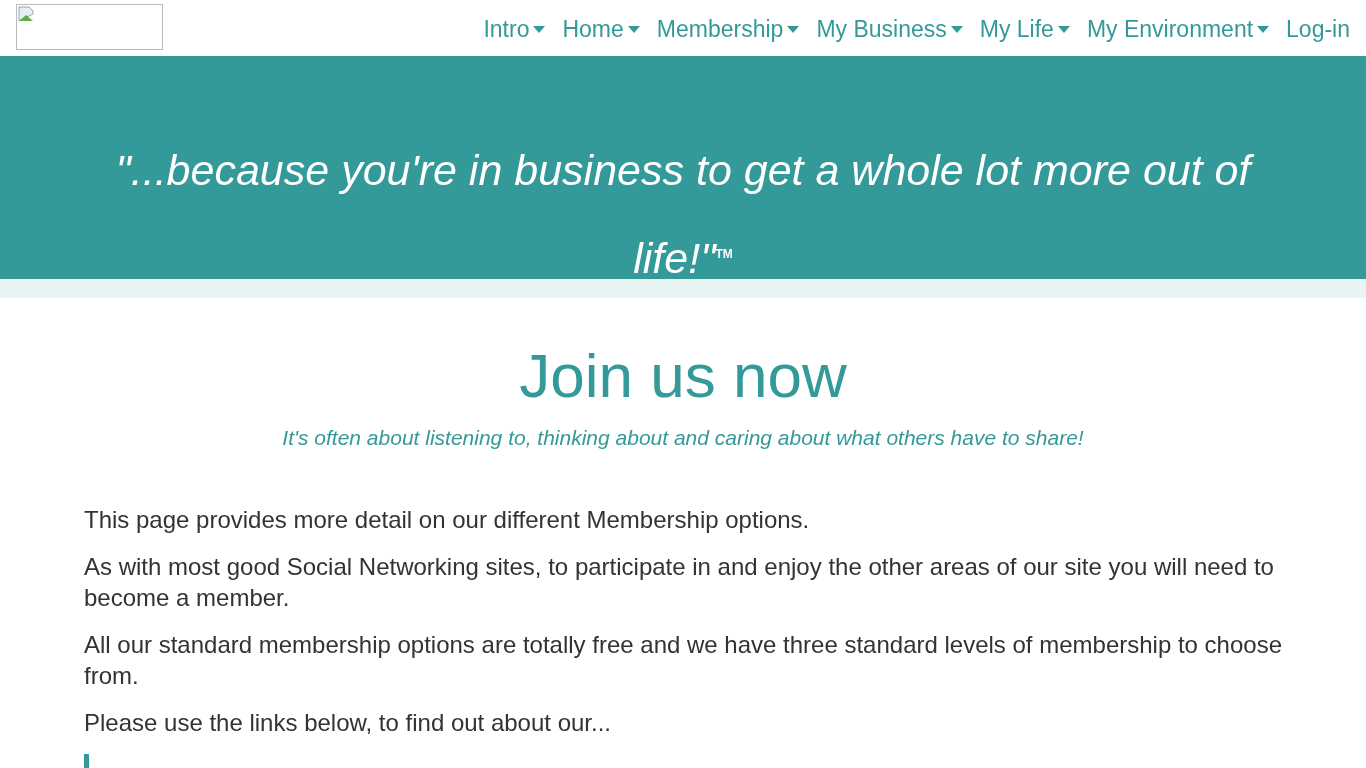 This screenshot has height=768, width=1366. What do you see at coordinates (601, 29) in the screenshot?
I see `nav-link: Home` at bounding box center [601, 29].